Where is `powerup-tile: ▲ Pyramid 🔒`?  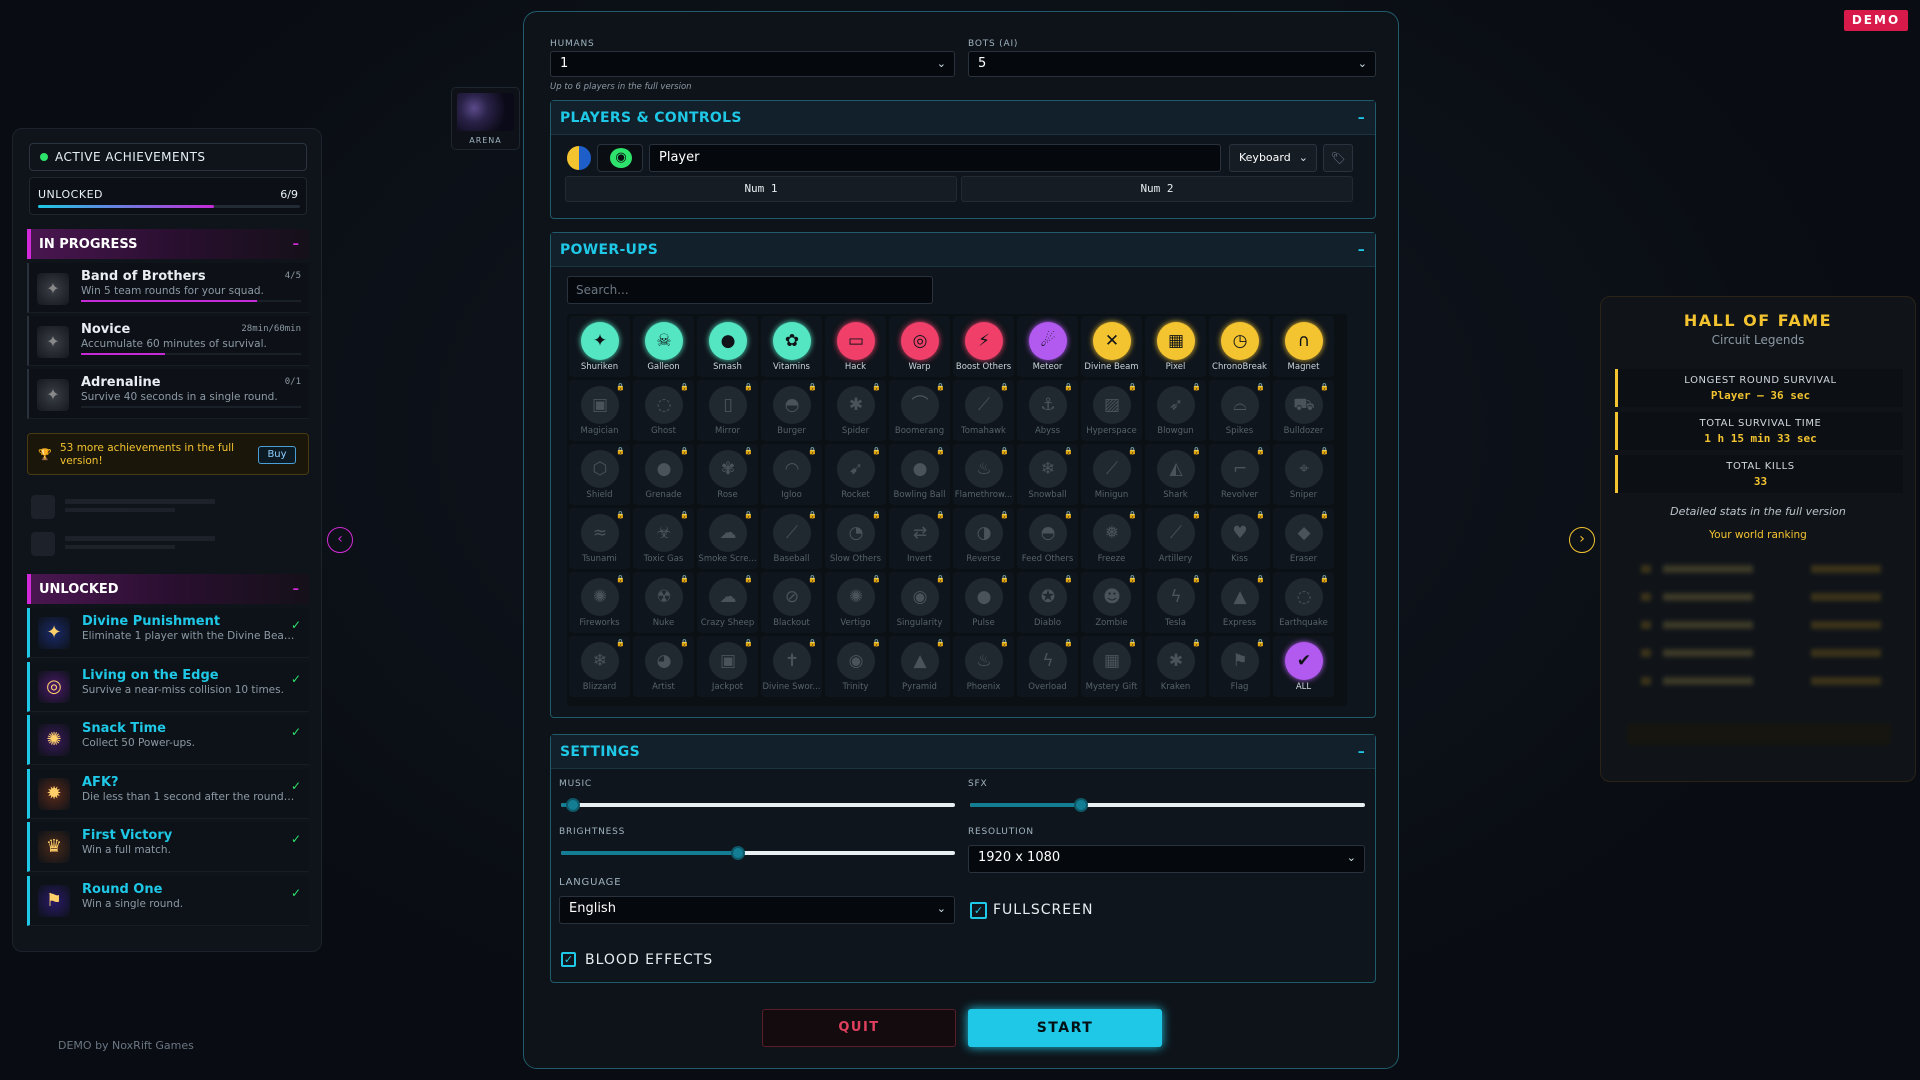 powerup-tile: ▲ Pyramid 🔒 is located at coordinates (919, 666).